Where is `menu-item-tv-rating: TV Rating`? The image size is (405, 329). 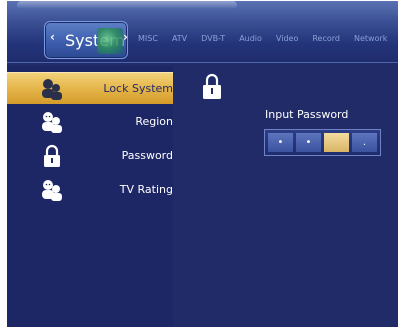
menu-item-tv-rating: TV Rating is located at coordinates (90, 190).